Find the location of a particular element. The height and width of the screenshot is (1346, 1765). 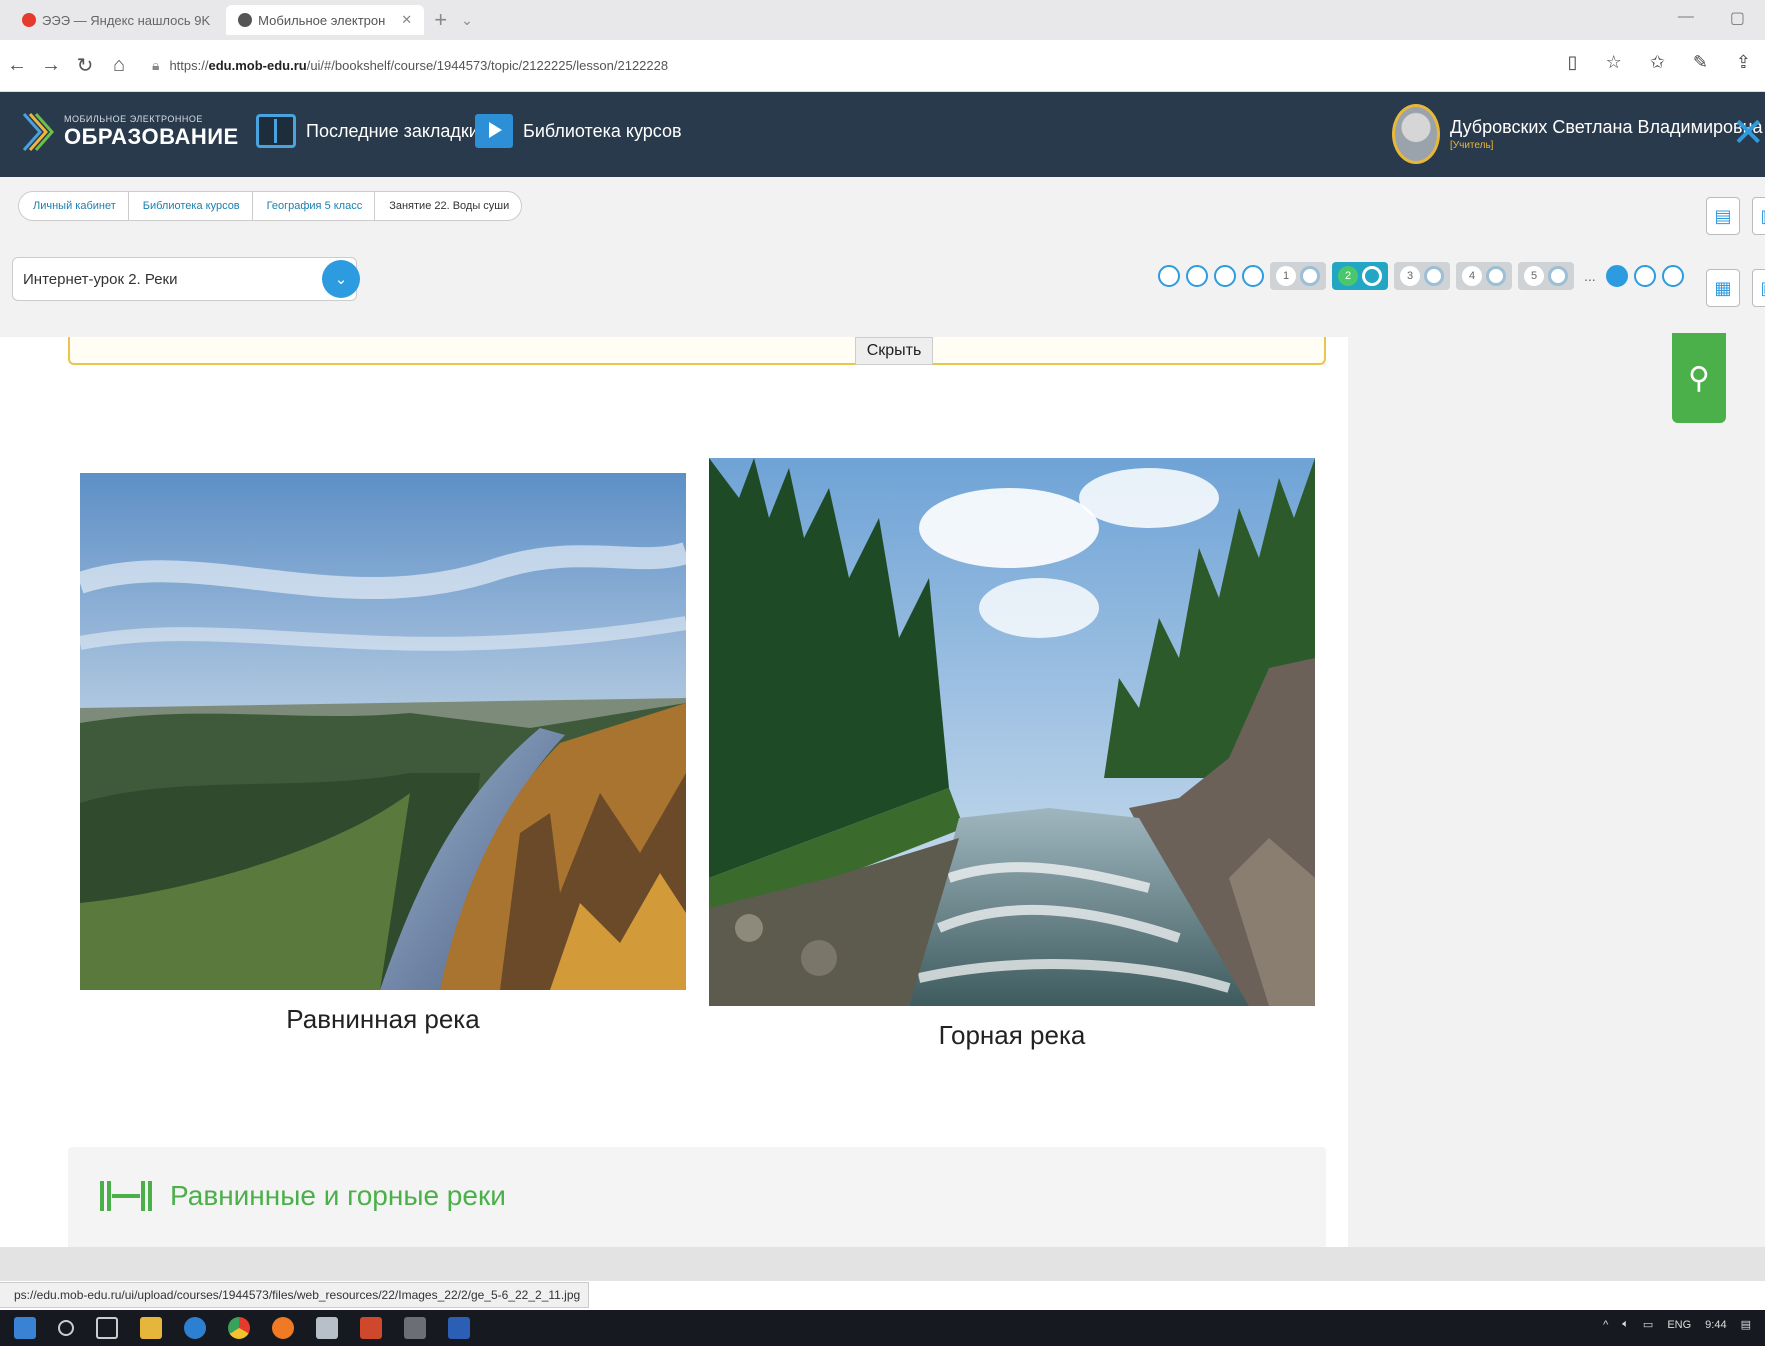

mountain-river-image is located at coordinates (1012, 732).